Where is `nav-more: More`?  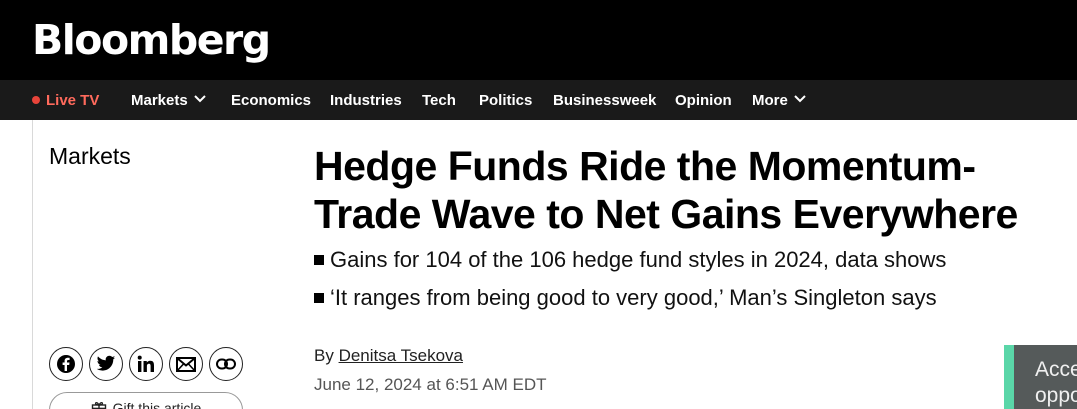
nav-more: More is located at coordinates (779, 100).